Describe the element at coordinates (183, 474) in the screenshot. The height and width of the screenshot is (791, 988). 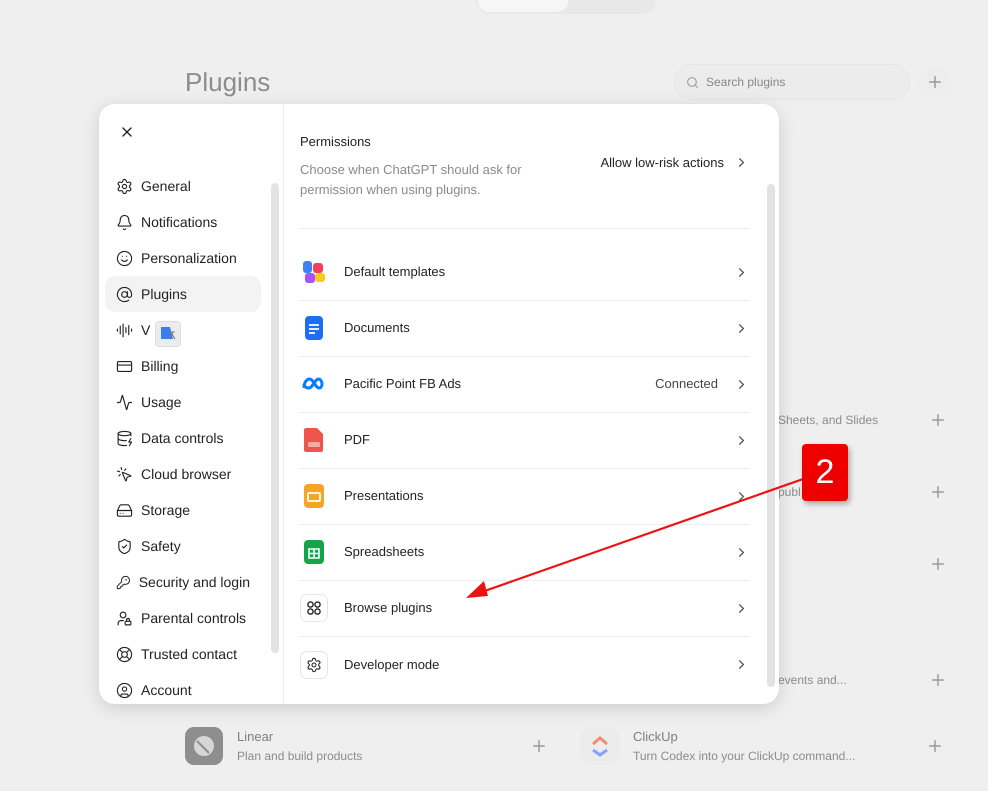
I see `sidebar-item: Cloud browser` at that location.